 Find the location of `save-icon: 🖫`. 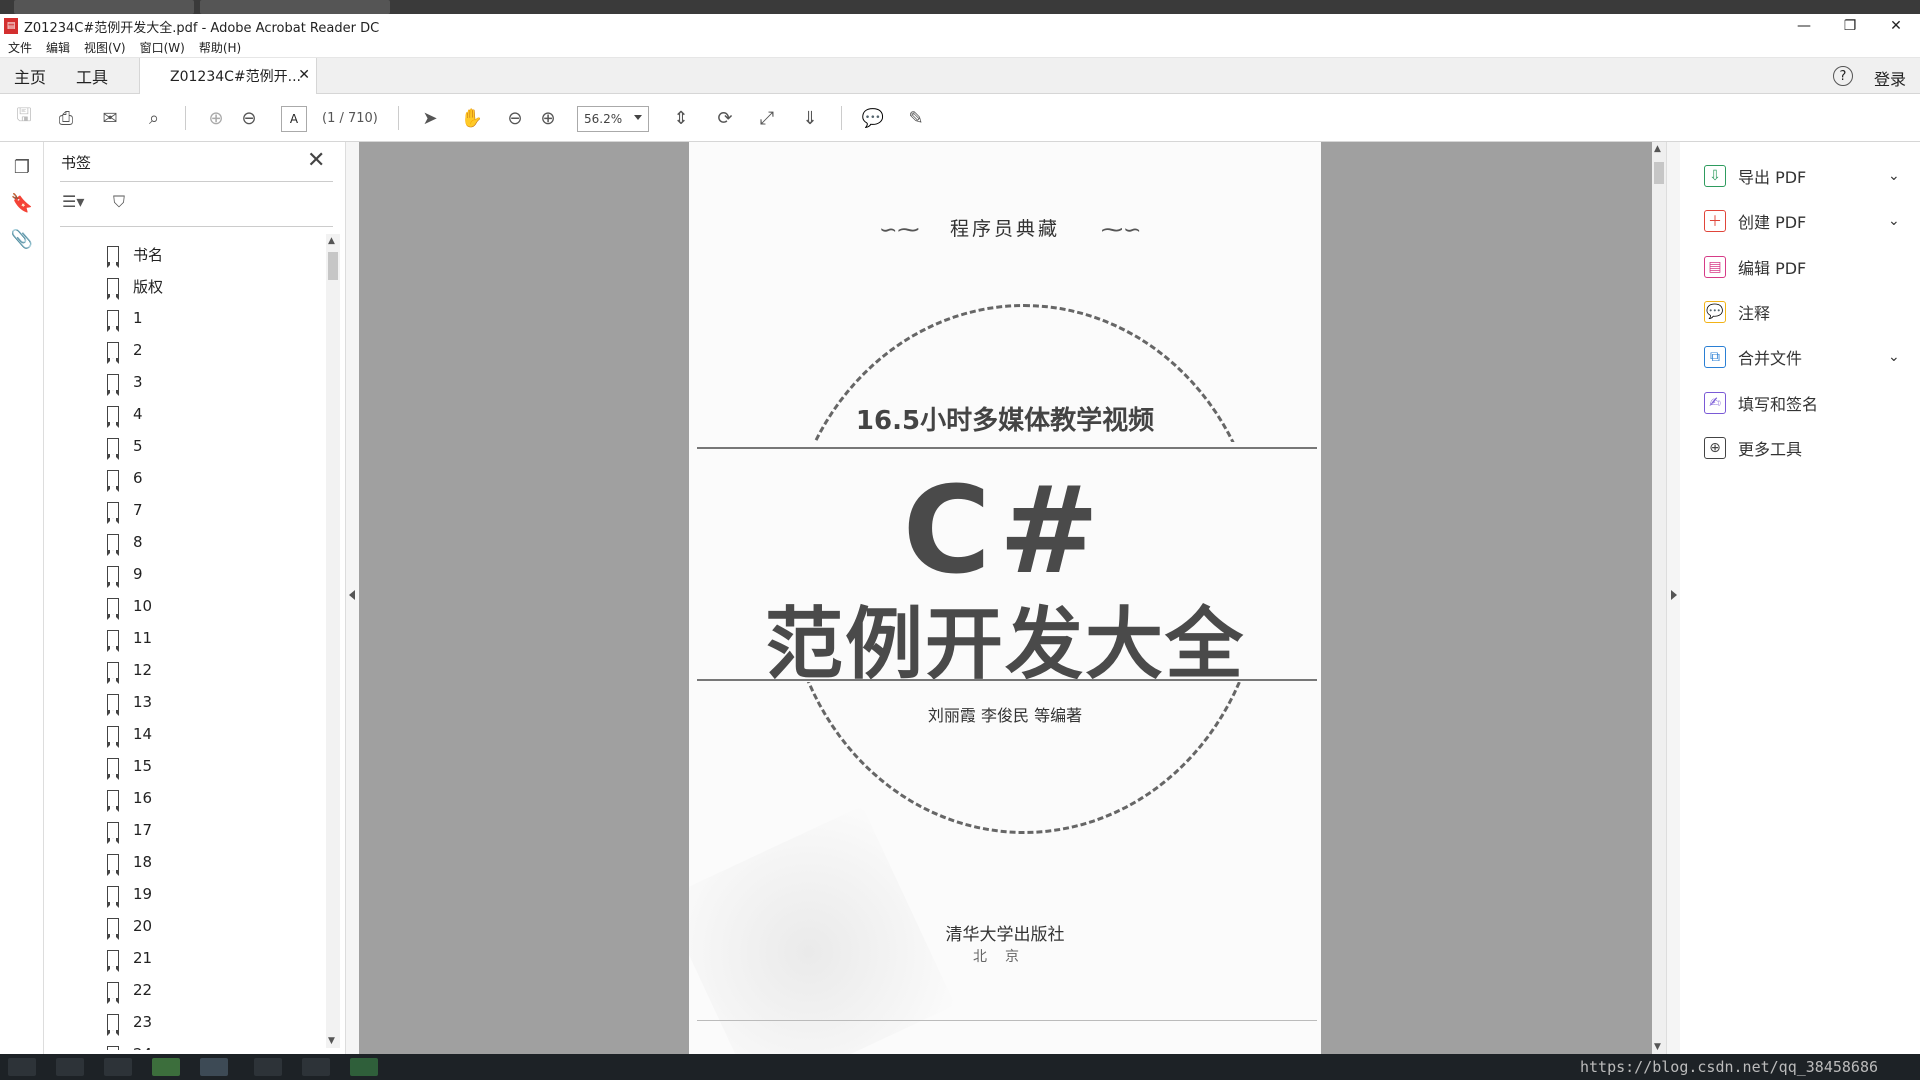

save-icon: 🖫 is located at coordinates (24, 117).